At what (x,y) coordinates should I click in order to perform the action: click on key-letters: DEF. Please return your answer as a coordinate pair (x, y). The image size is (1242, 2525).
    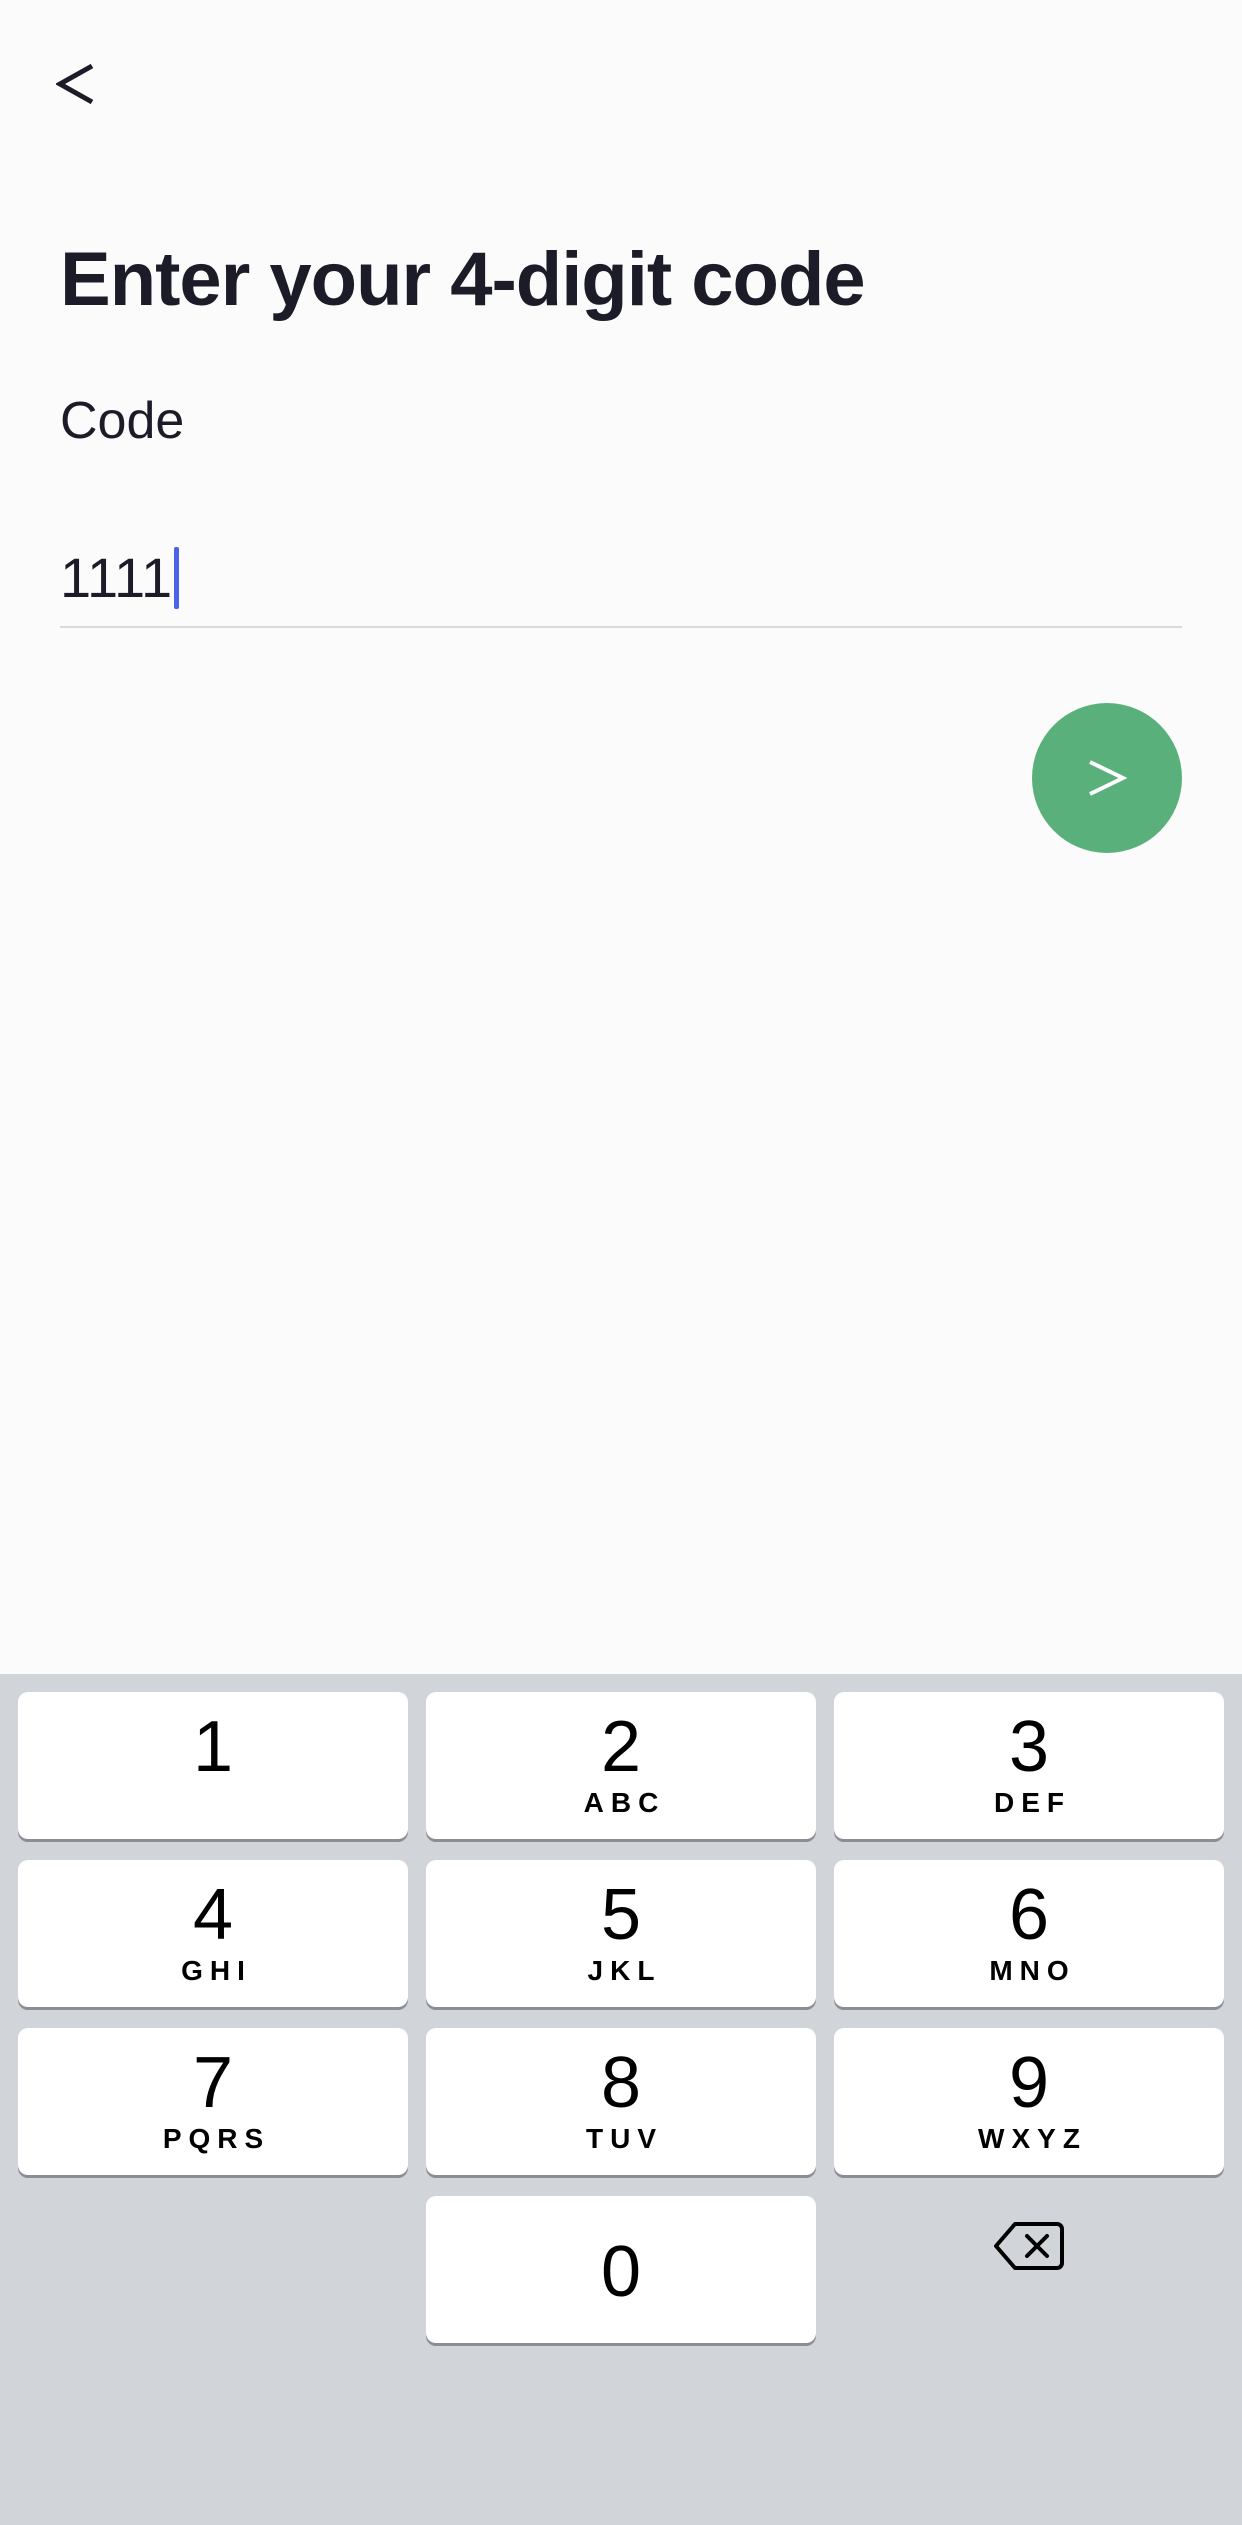
    Looking at the image, I should click on (1032, 1802).